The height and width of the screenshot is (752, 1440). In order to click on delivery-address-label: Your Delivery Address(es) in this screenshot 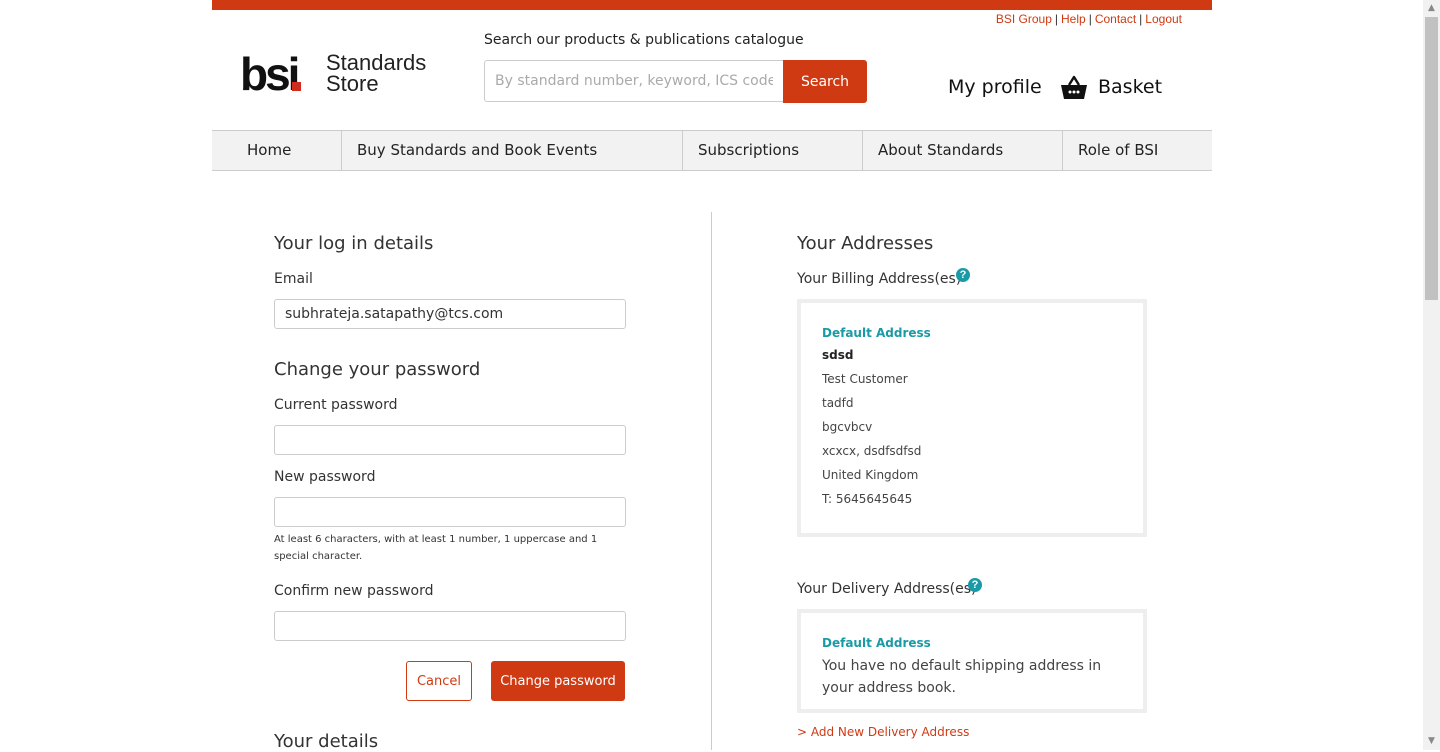, I will do `click(887, 589)`.